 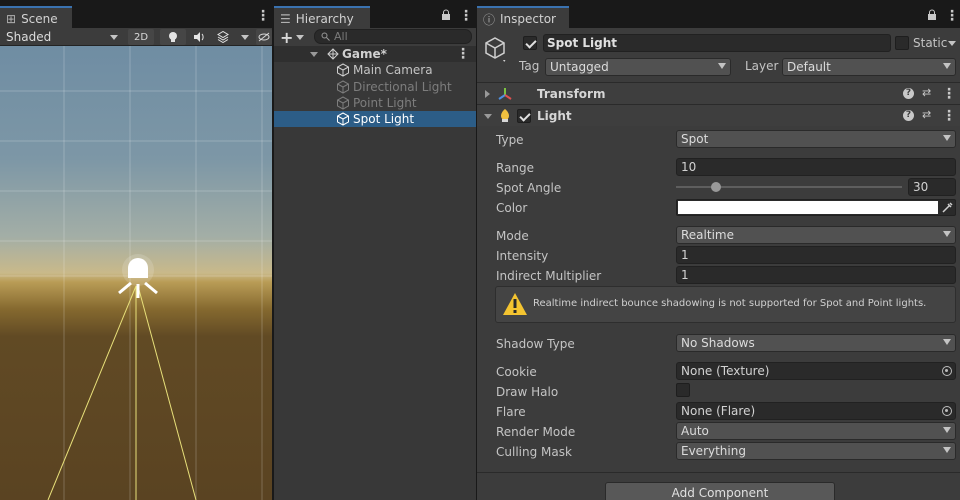 I want to click on effects-toggle-button, so click(x=223, y=37).